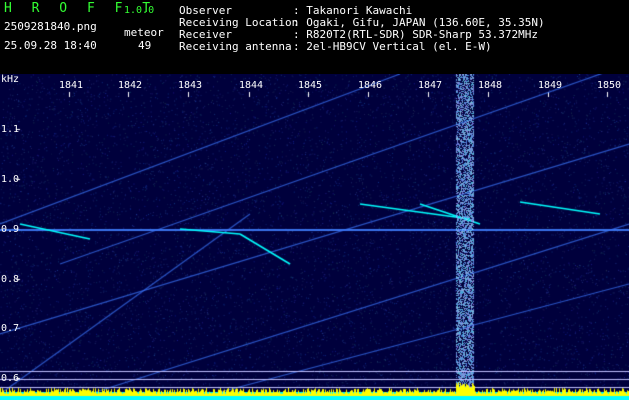 The width and height of the screenshot is (629, 400). Describe the element at coordinates (609, 85) in the screenshot. I see `time-label: 1850` at that location.